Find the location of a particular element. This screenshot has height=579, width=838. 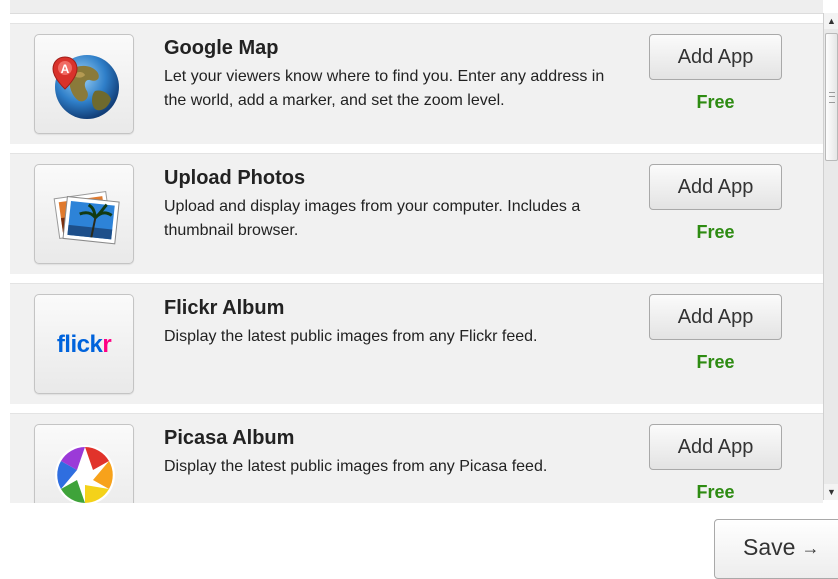

save-button: Save → is located at coordinates (776, 549).